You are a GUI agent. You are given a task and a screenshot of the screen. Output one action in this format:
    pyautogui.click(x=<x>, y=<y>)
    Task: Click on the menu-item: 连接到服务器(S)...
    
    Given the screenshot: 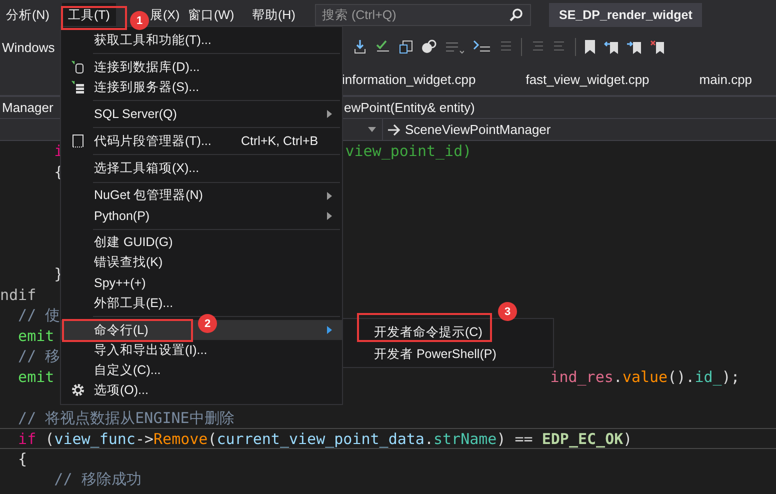 What is the action you would take?
    pyautogui.click(x=201, y=87)
    